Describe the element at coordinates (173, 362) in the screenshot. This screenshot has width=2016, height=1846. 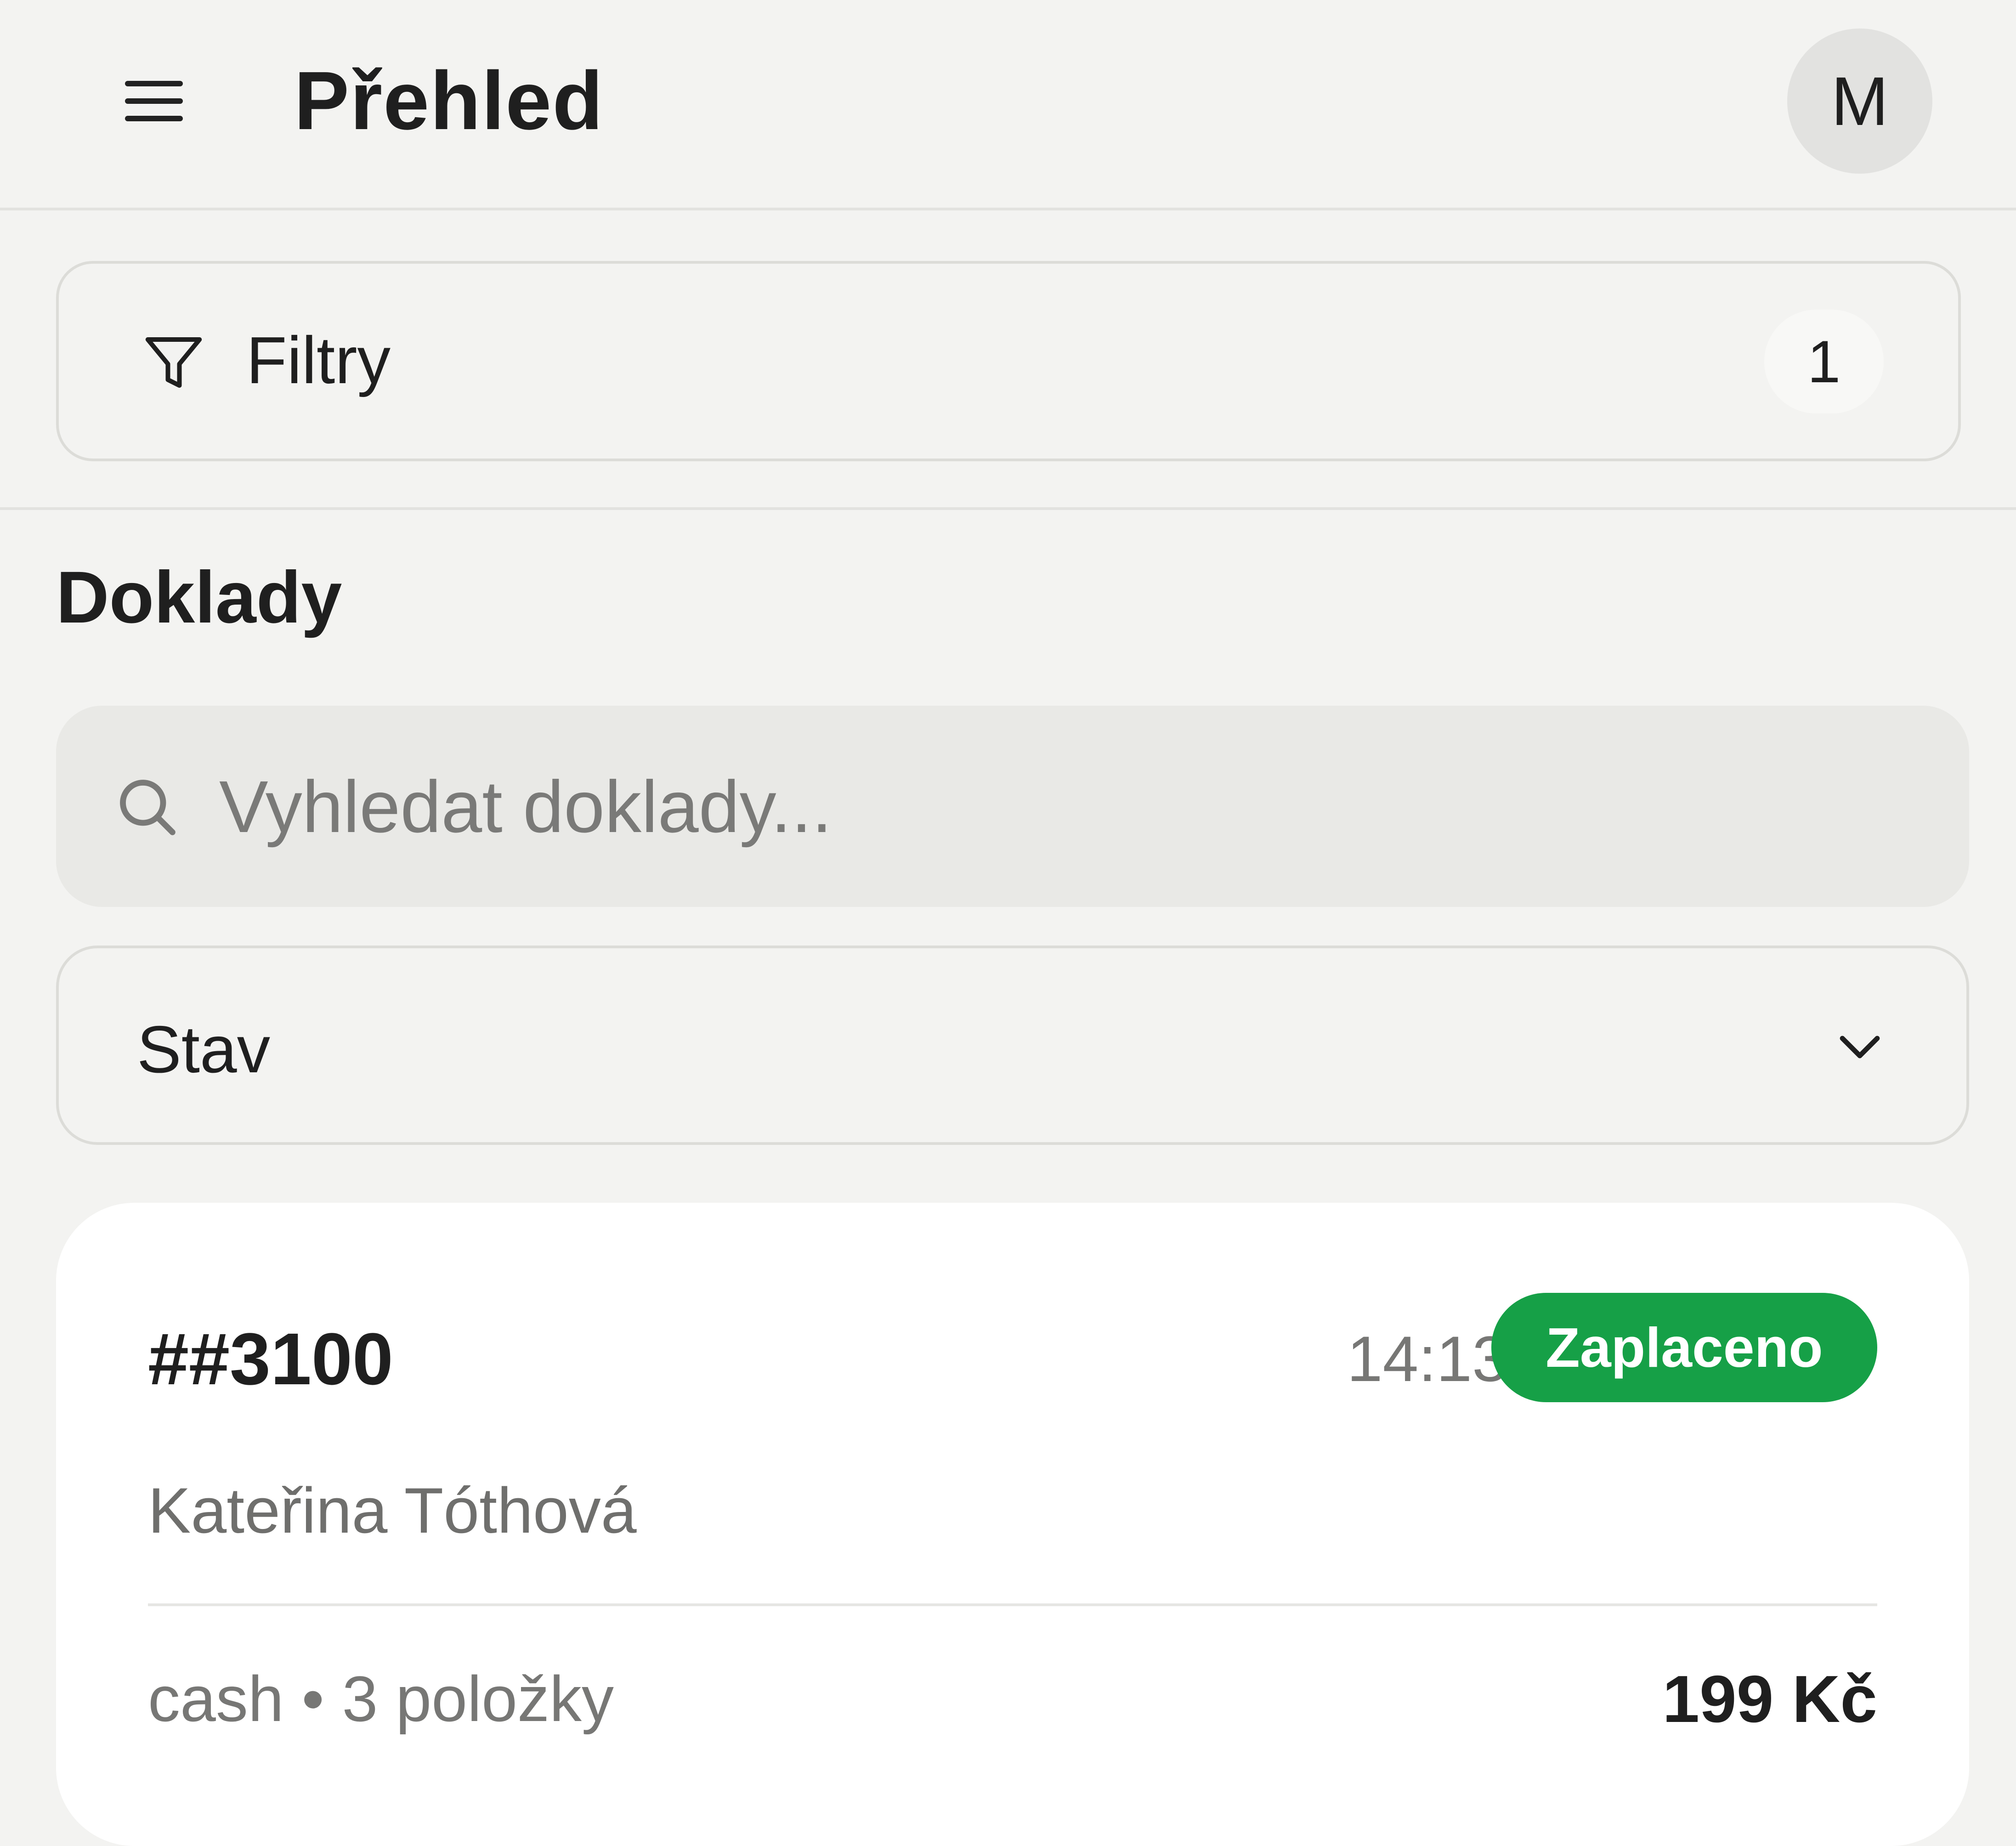
I see `filter-icon` at that location.